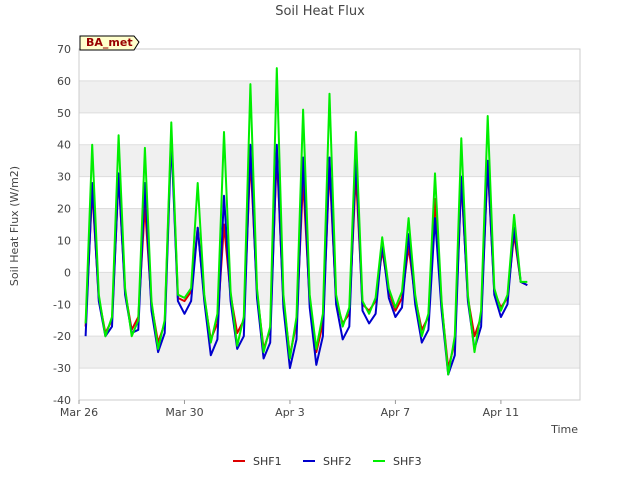 This screenshot has width=640, height=480. I want to click on legend: SHF1 SHF2 SHF3, so click(327, 461).